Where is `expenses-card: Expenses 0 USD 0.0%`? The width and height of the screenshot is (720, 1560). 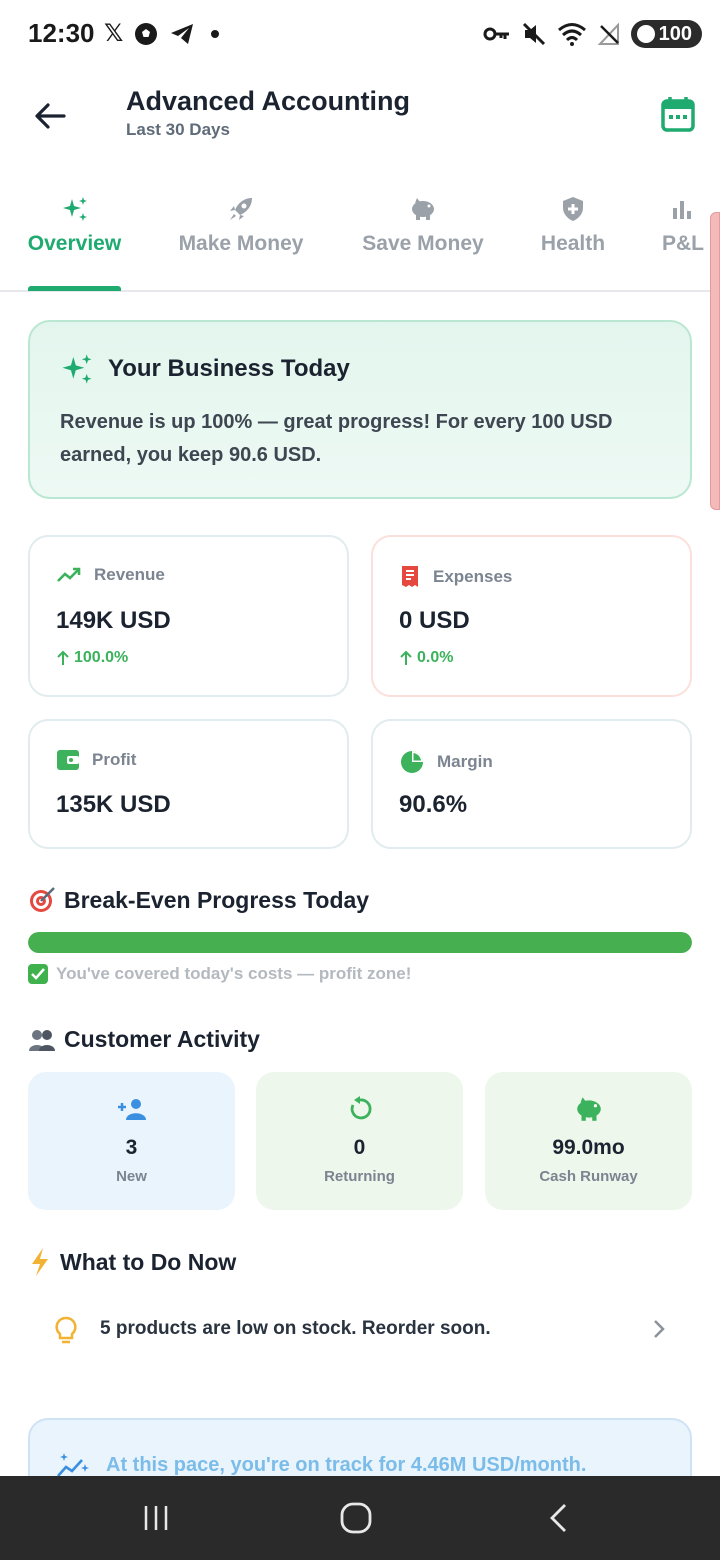 expenses-card: Expenses 0 USD 0.0% is located at coordinates (531, 616).